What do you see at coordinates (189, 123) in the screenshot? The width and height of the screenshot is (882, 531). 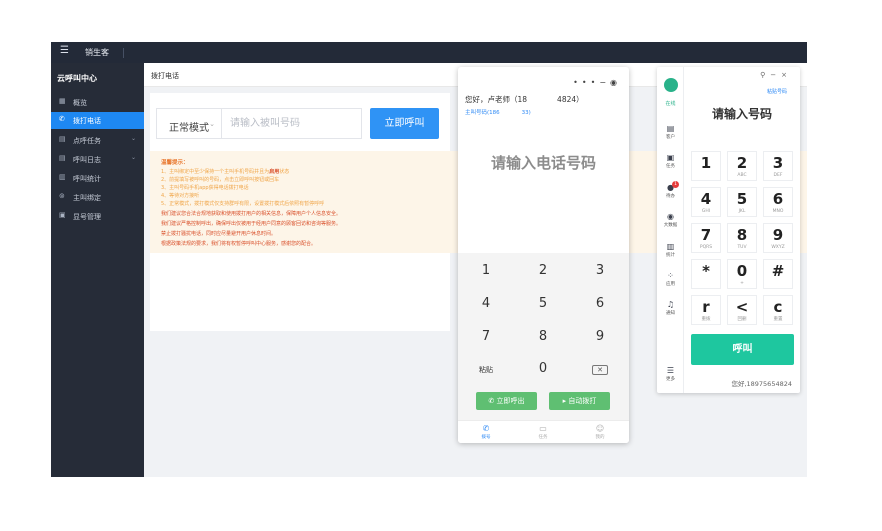 I see `mode-select: 正常模式 ⌄` at bounding box center [189, 123].